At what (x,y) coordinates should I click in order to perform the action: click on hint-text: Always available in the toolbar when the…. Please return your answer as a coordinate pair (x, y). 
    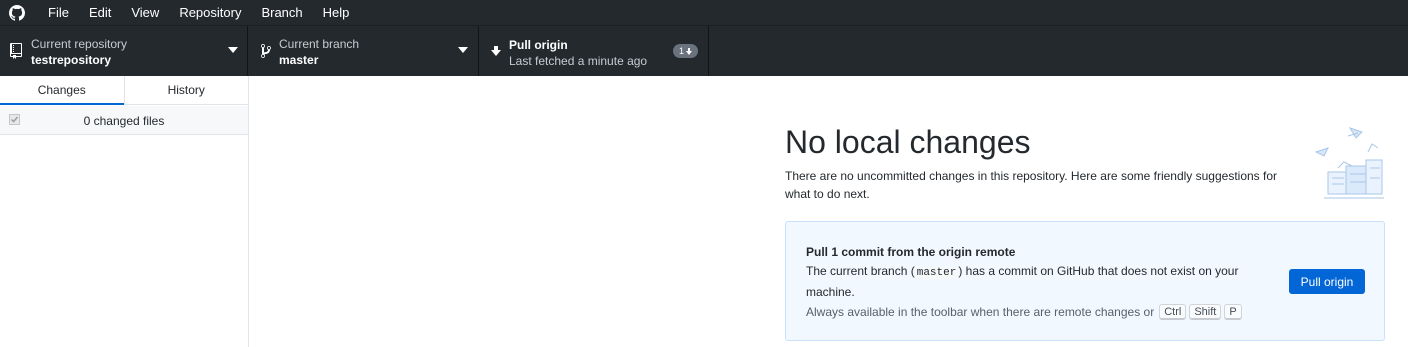
    Looking at the image, I should click on (980, 312).